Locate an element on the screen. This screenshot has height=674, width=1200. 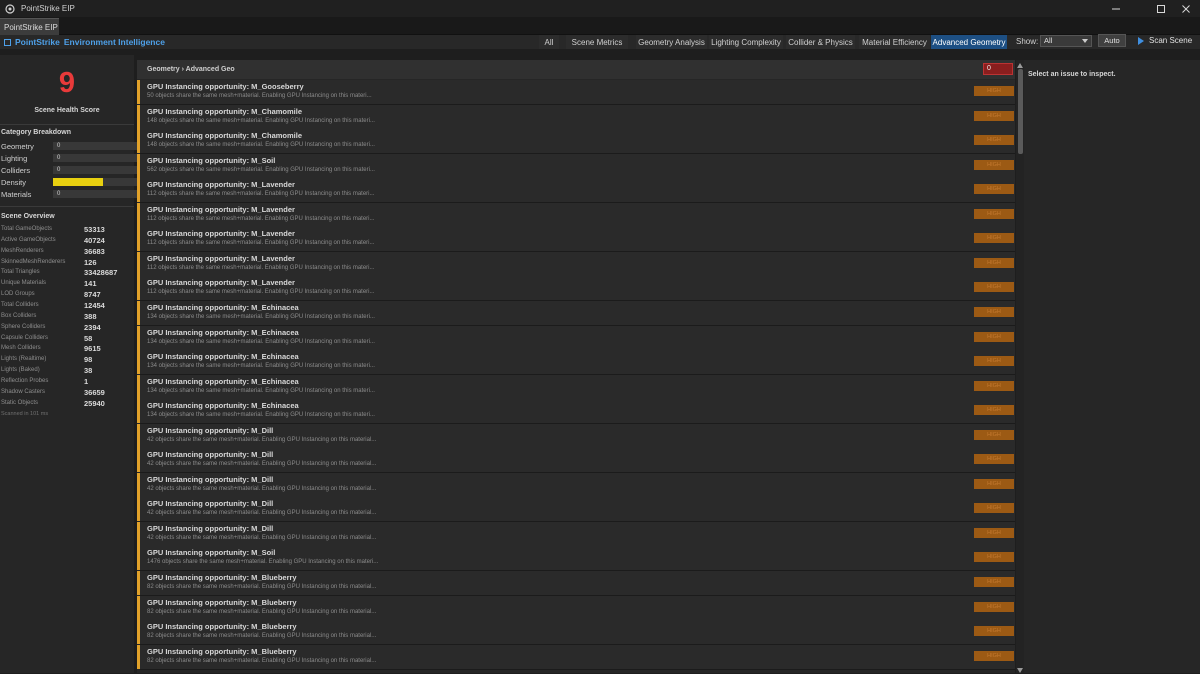
overview-value: 98 is located at coordinates (88, 360).